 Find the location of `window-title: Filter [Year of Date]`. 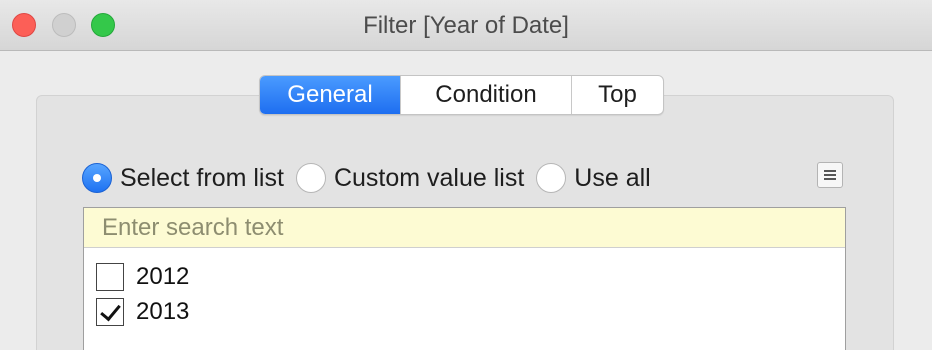

window-title: Filter [Year of Date] is located at coordinates (466, 25).